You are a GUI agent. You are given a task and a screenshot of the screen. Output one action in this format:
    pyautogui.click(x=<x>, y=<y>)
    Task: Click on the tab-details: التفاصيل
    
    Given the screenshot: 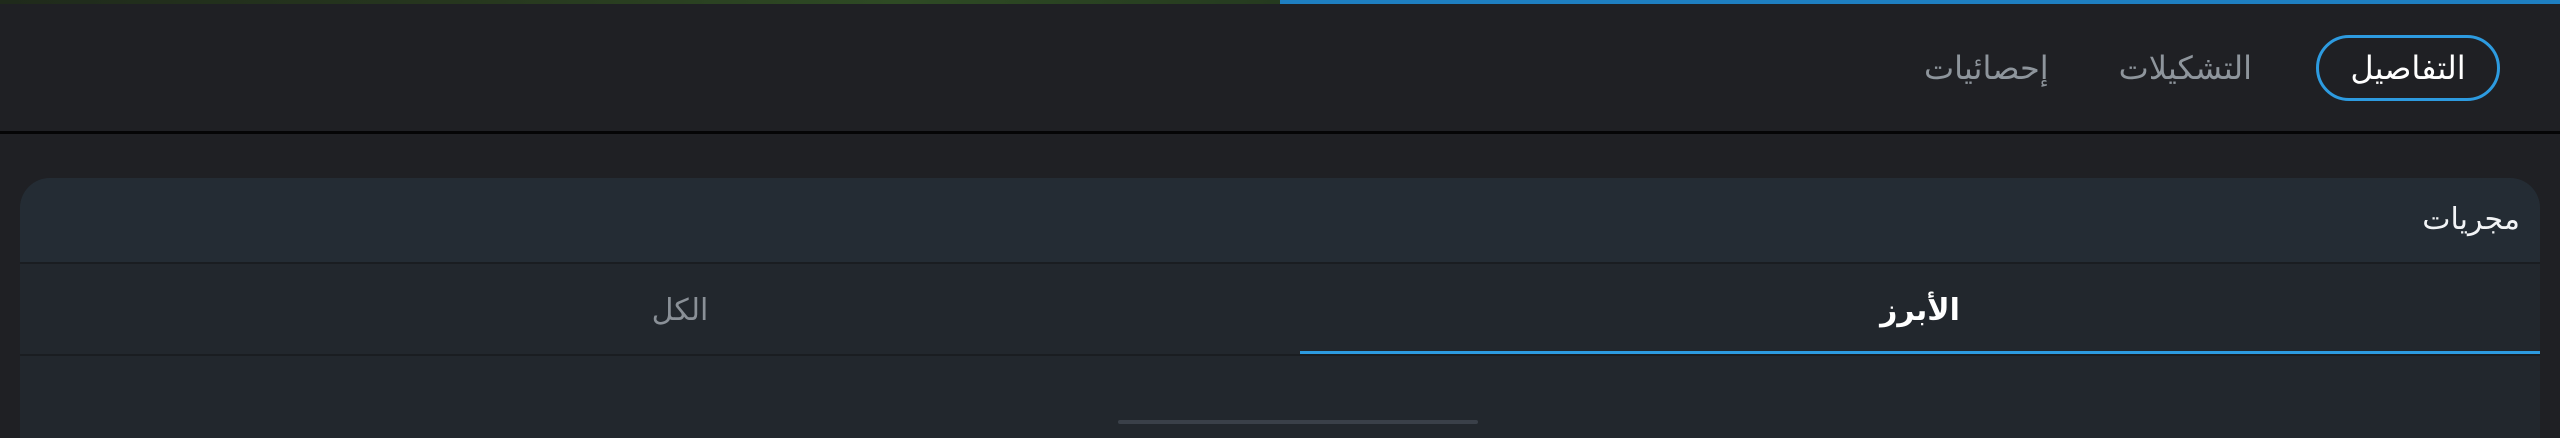 What is the action you would take?
    pyautogui.click(x=2408, y=68)
    